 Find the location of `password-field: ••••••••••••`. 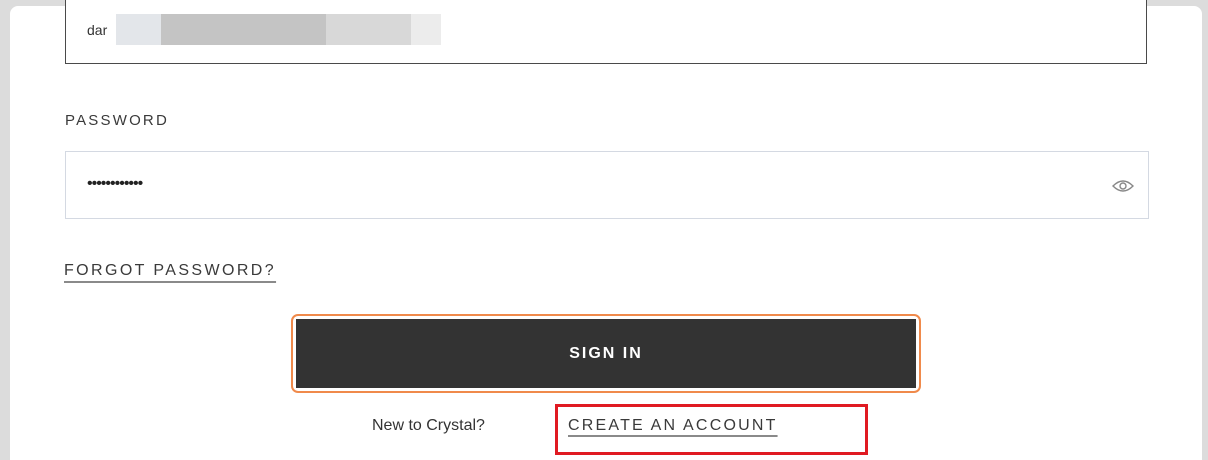

password-field: •••••••••••• is located at coordinates (607, 185).